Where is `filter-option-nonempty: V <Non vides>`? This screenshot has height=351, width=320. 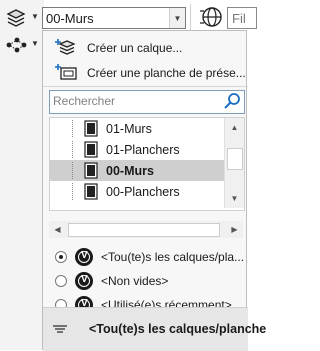
filter-option-nonempty: V <Non vides> is located at coordinates (145, 281).